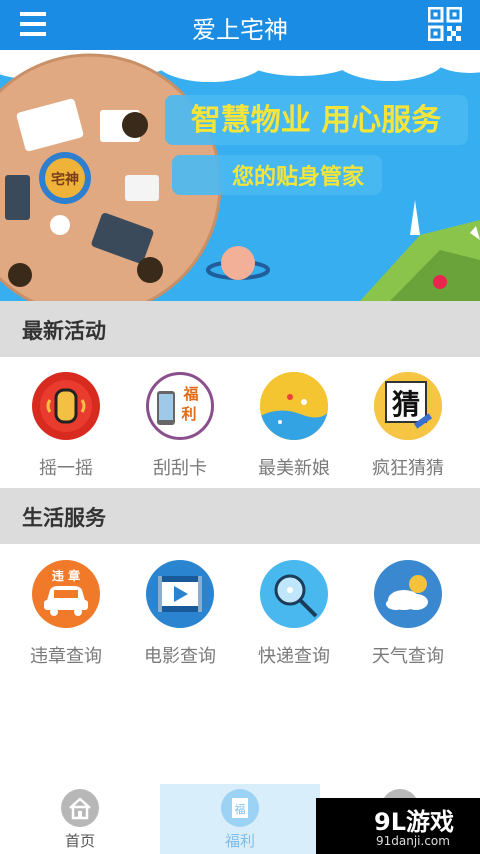  I want to click on activity-label: 刮刮卡, so click(180, 468).